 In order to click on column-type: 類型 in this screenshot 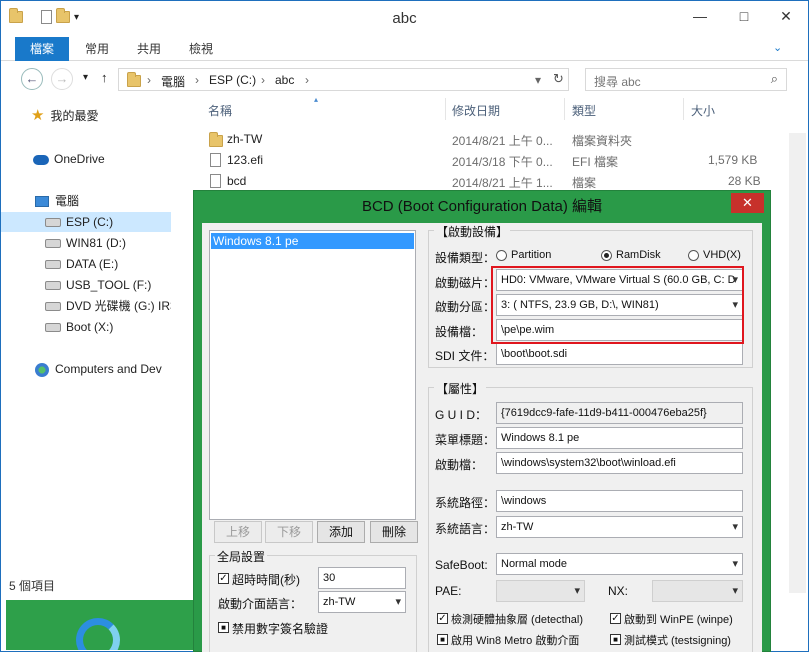, I will do `click(584, 110)`.